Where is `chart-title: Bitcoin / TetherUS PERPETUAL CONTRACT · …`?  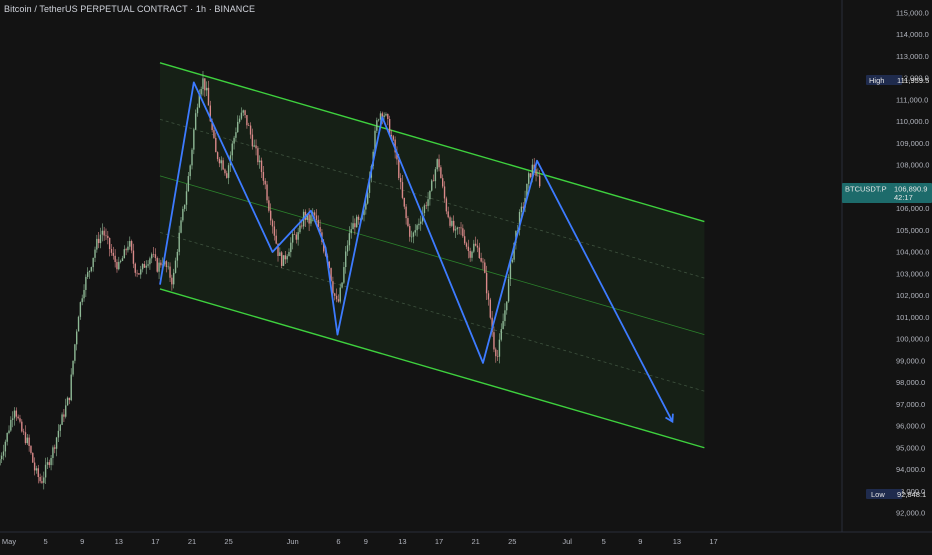 chart-title: Bitcoin / TetherUS PERPETUAL CONTRACT · … is located at coordinates (130, 9).